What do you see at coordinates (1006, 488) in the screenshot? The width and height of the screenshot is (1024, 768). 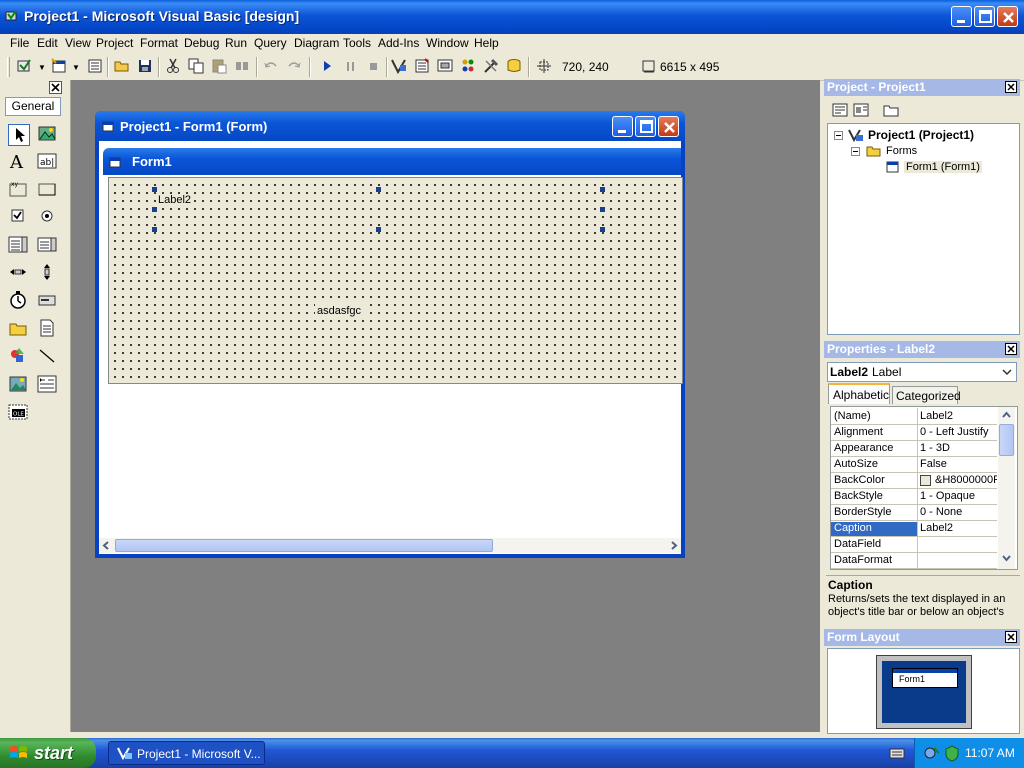 I see `properties-vscrollbar` at bounding box center [1006, 488].